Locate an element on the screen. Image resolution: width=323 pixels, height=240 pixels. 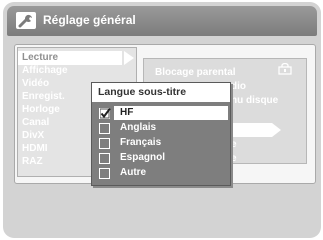
page-title: Réglage général is located at coordinates (89, 20).